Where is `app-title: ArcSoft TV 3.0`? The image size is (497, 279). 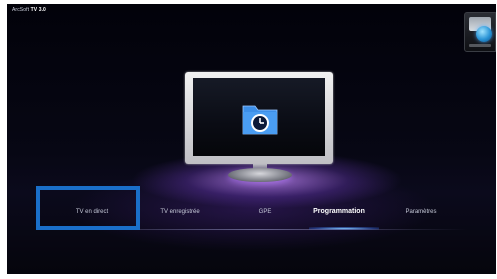
app-title: ArcSoft TV 3.0 is located at coordinates (29, 10).